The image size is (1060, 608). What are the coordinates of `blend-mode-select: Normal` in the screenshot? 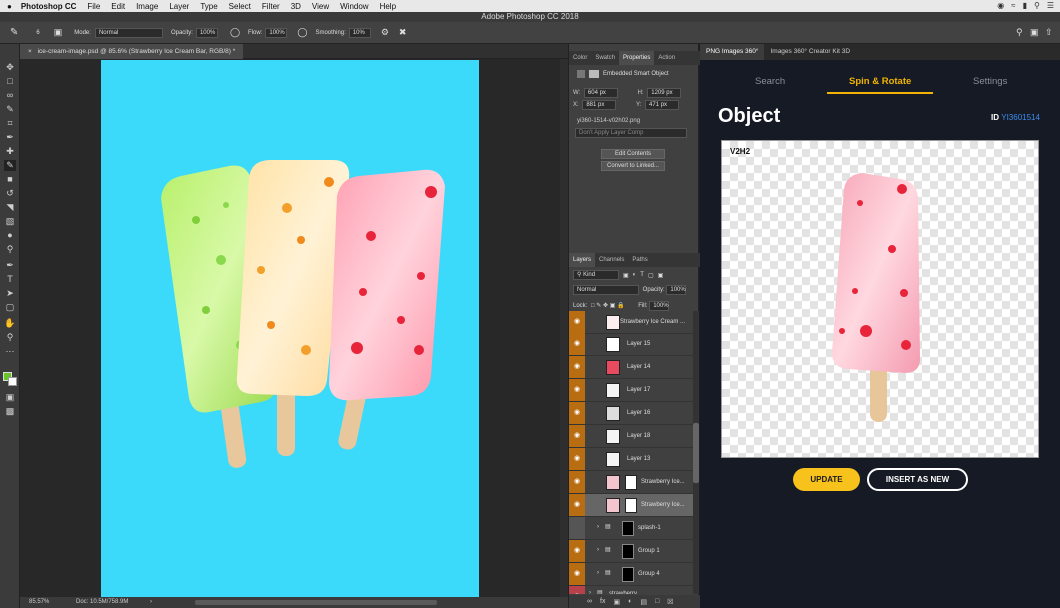 It's located at (606, 290).